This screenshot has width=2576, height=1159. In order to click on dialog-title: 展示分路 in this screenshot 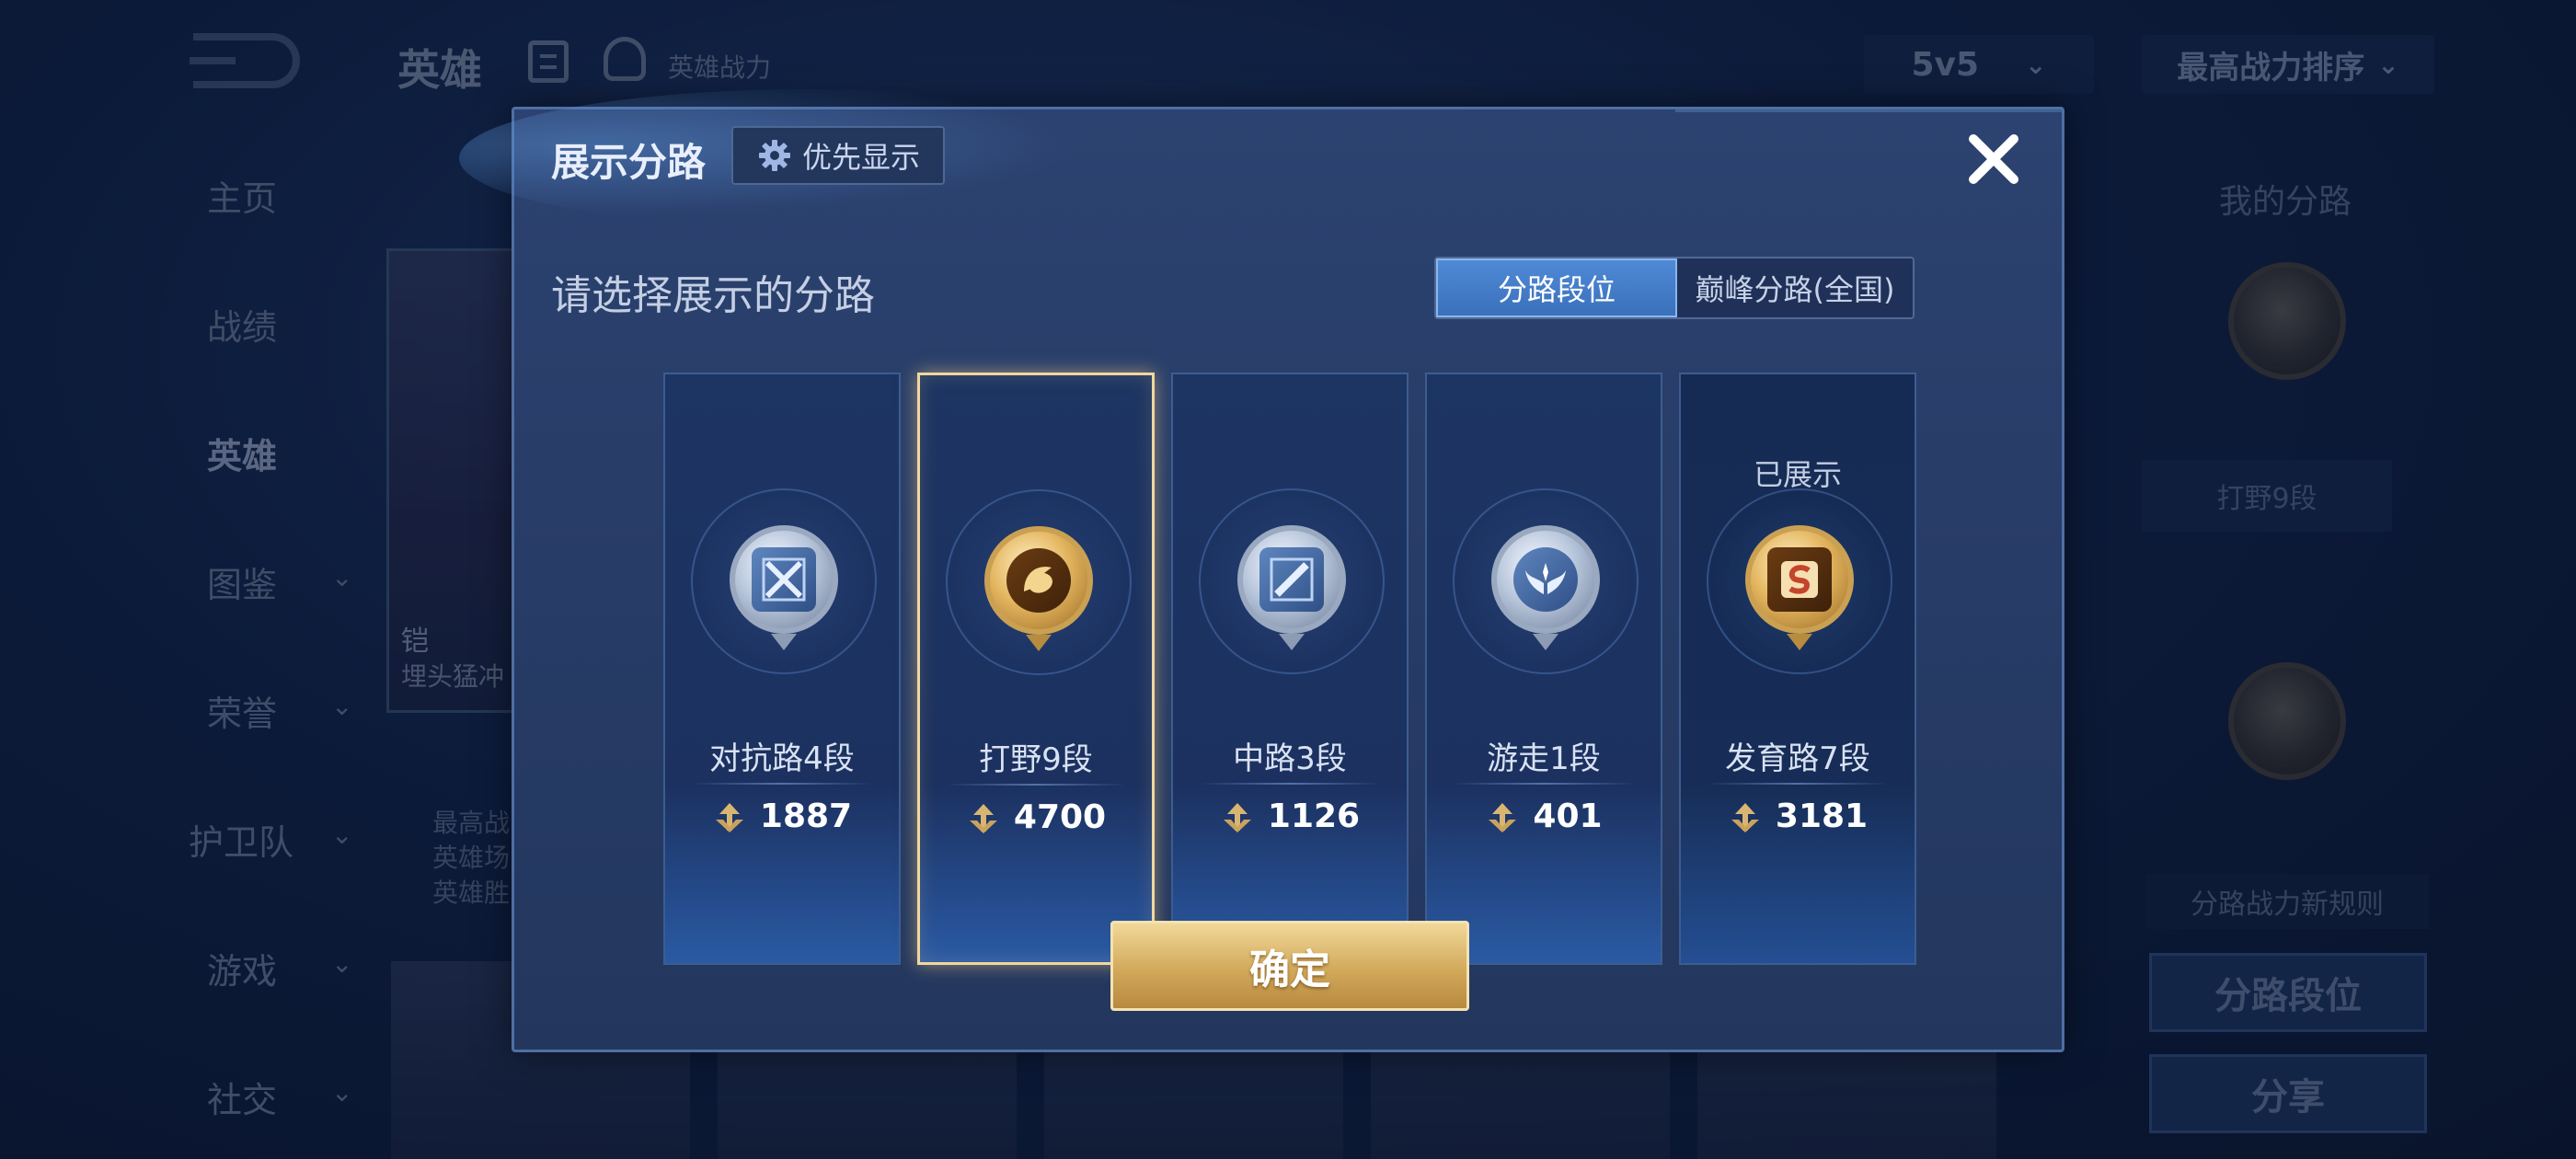, I will do `click(629, 162)`.